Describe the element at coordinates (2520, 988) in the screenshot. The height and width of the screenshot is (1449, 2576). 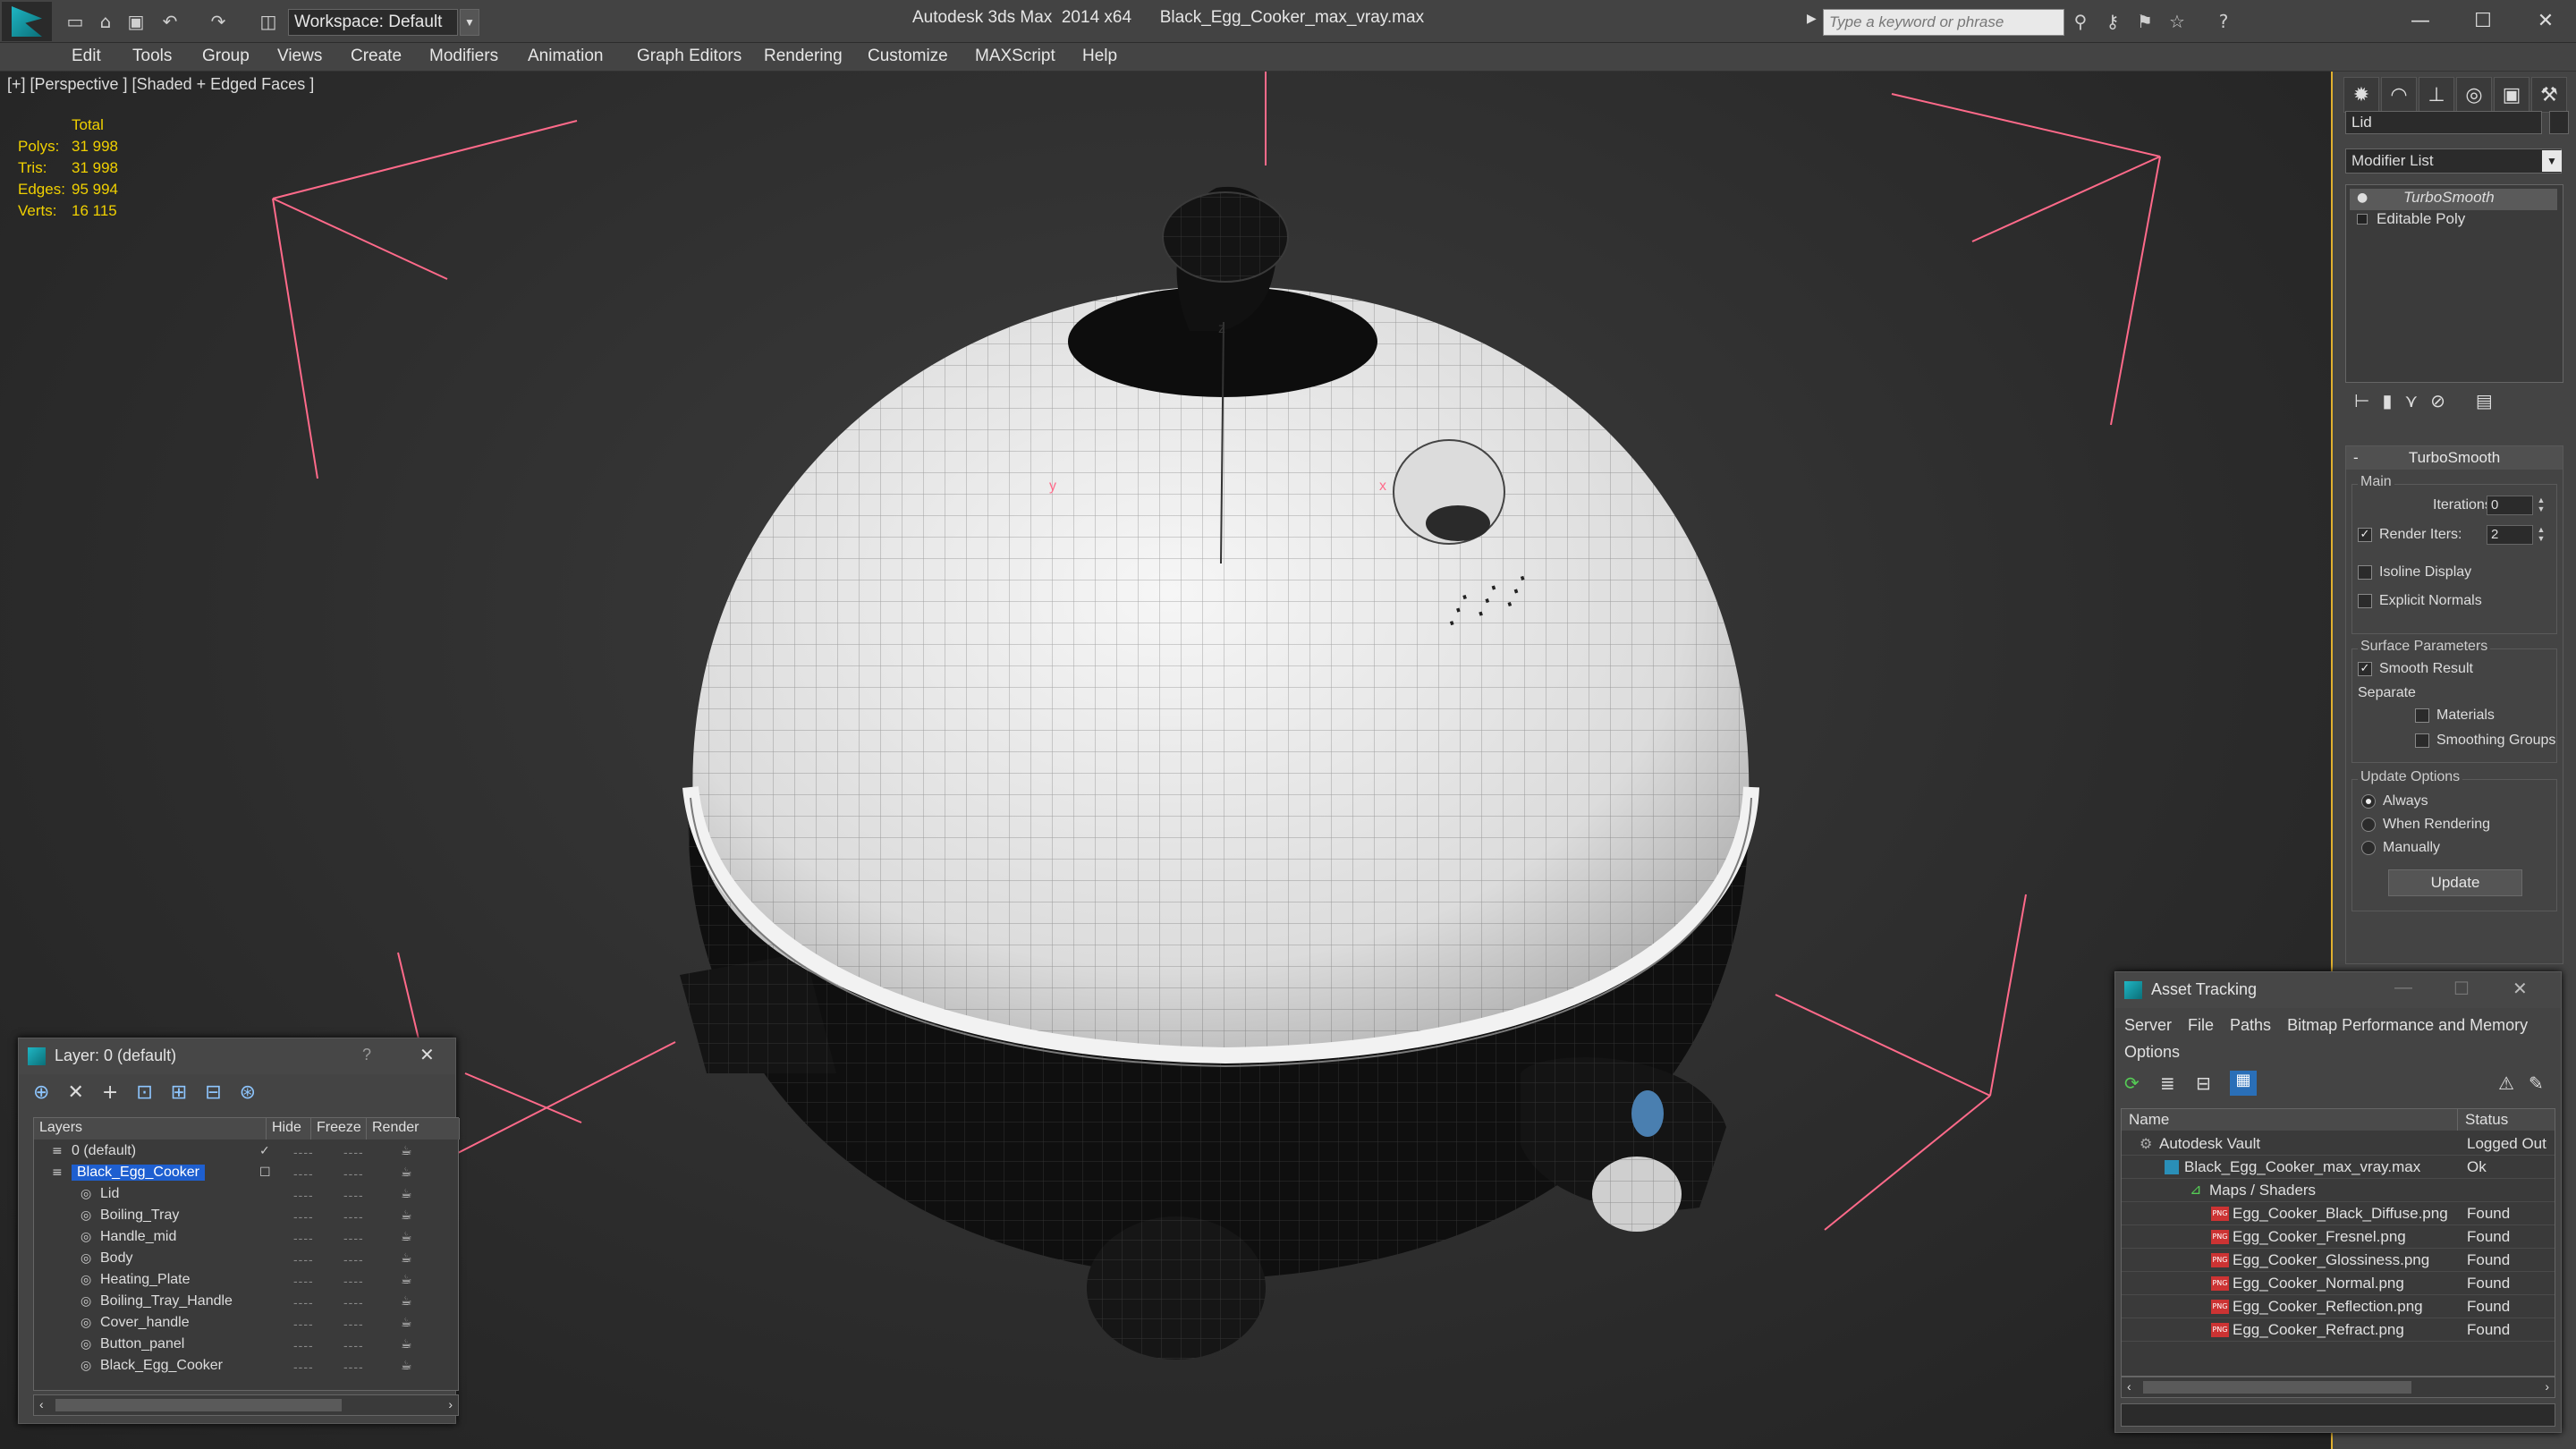
I see `asset-close-button: ✕` at that location.